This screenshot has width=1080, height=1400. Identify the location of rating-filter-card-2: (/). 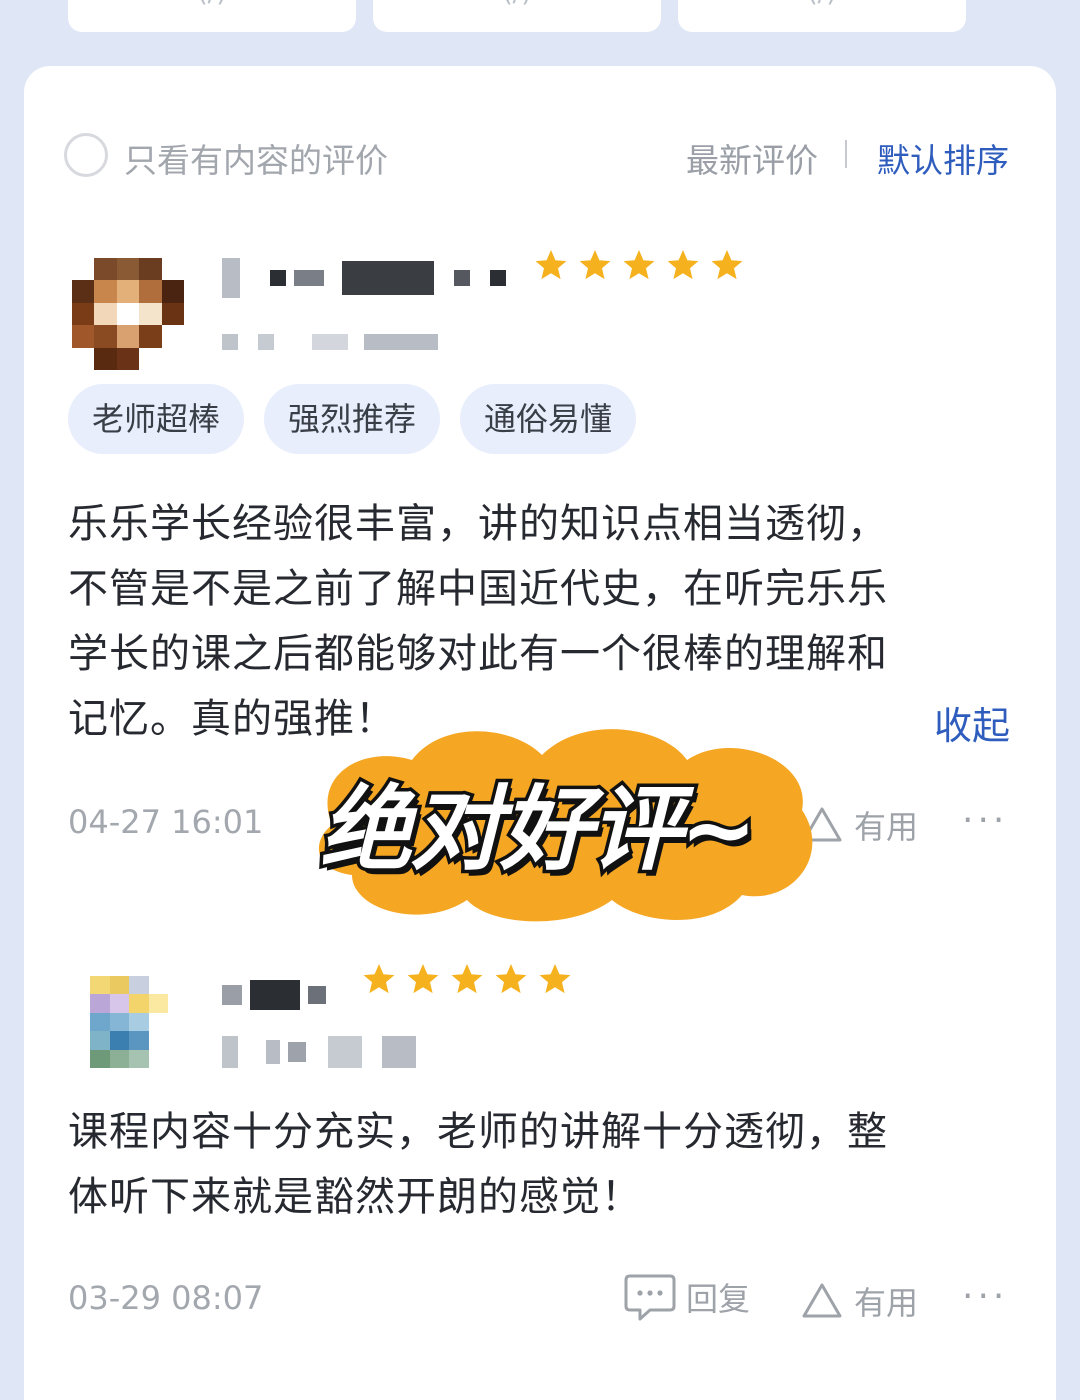
(517, 16).